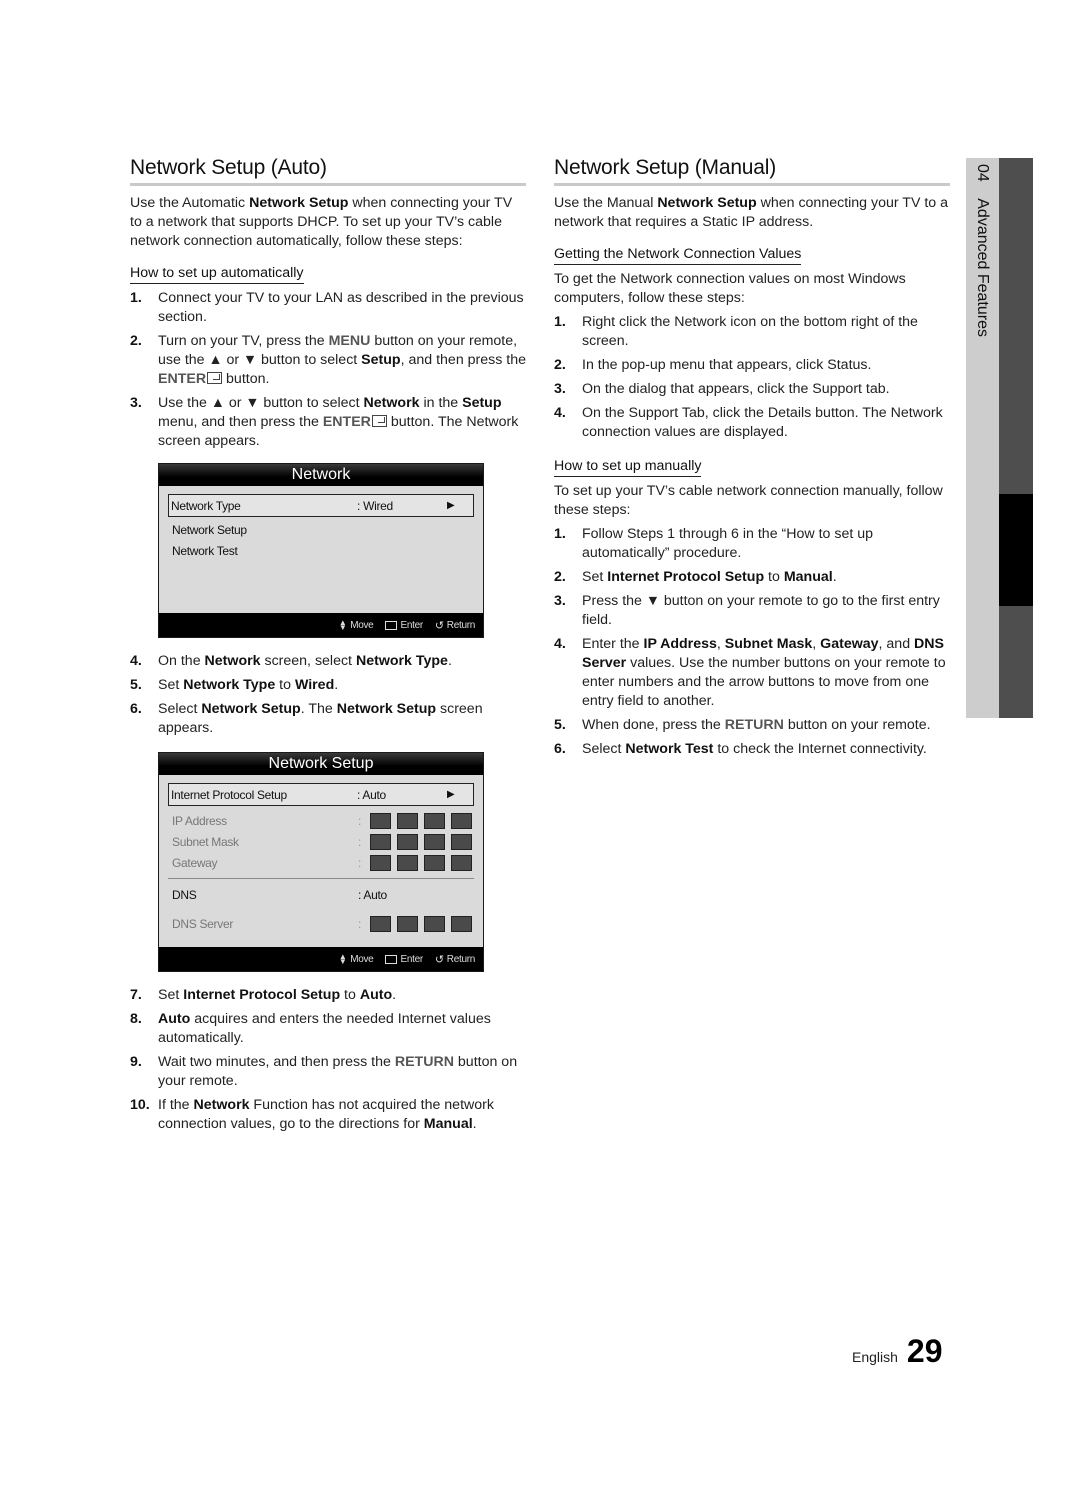  I want to click on section-title-manual: Network Setup (Manual), so click(752, 171).